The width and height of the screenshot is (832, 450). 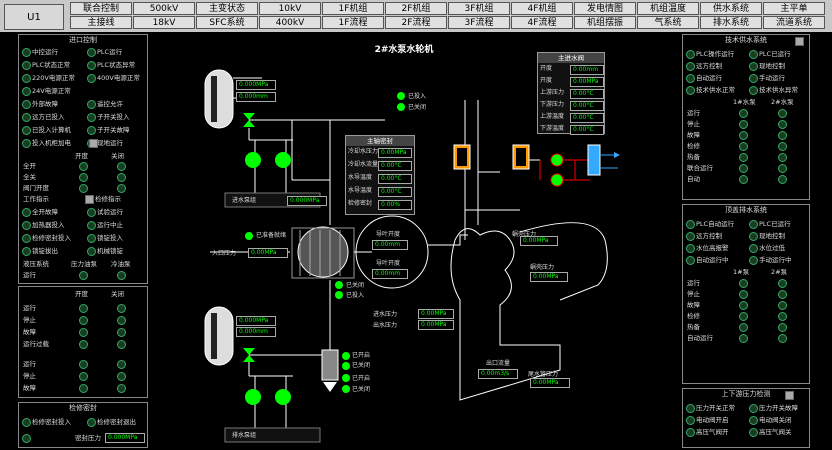 What do you see at coordinates (587, 70) in the screenshot?
I see `info-value: 0.00mm` at bounding box center [587, 70].